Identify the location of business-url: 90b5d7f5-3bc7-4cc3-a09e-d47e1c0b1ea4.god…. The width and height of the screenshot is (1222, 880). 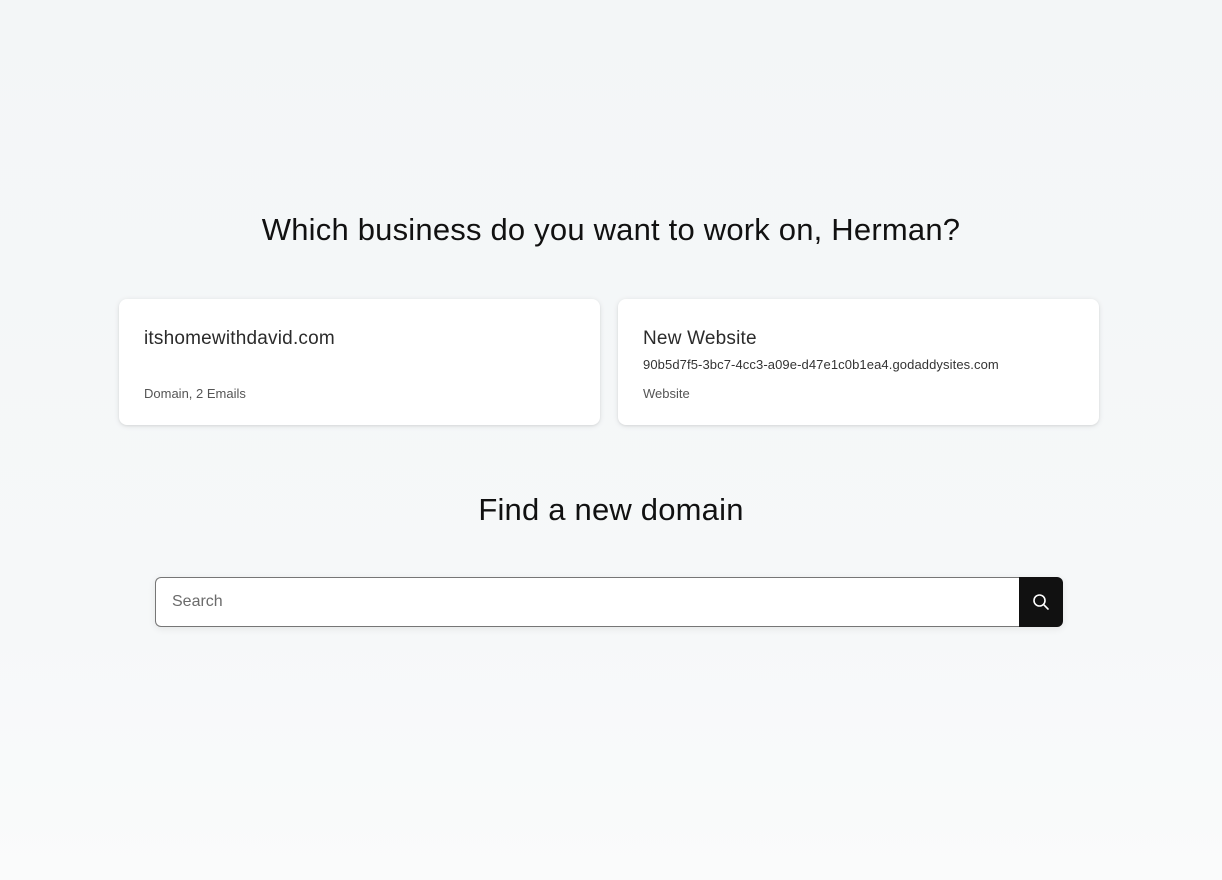
(821, 364).